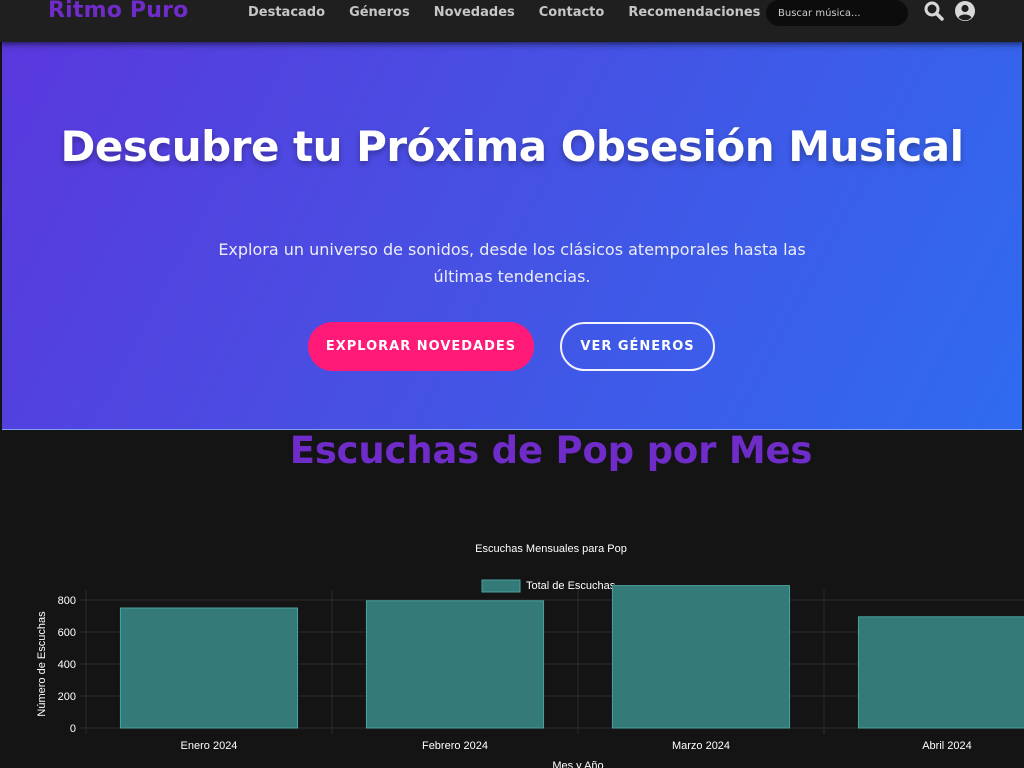  What do you see at coordinates (501, 586) in the screenshot?
I see `legend-swatch` at bounding box center [501, 586].